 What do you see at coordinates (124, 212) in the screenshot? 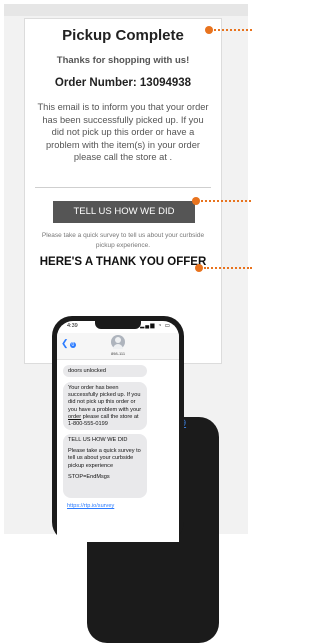
I see `tell-us-how-we-did-button: TELL US HOW WE DID` at bounding box center [124, 212].